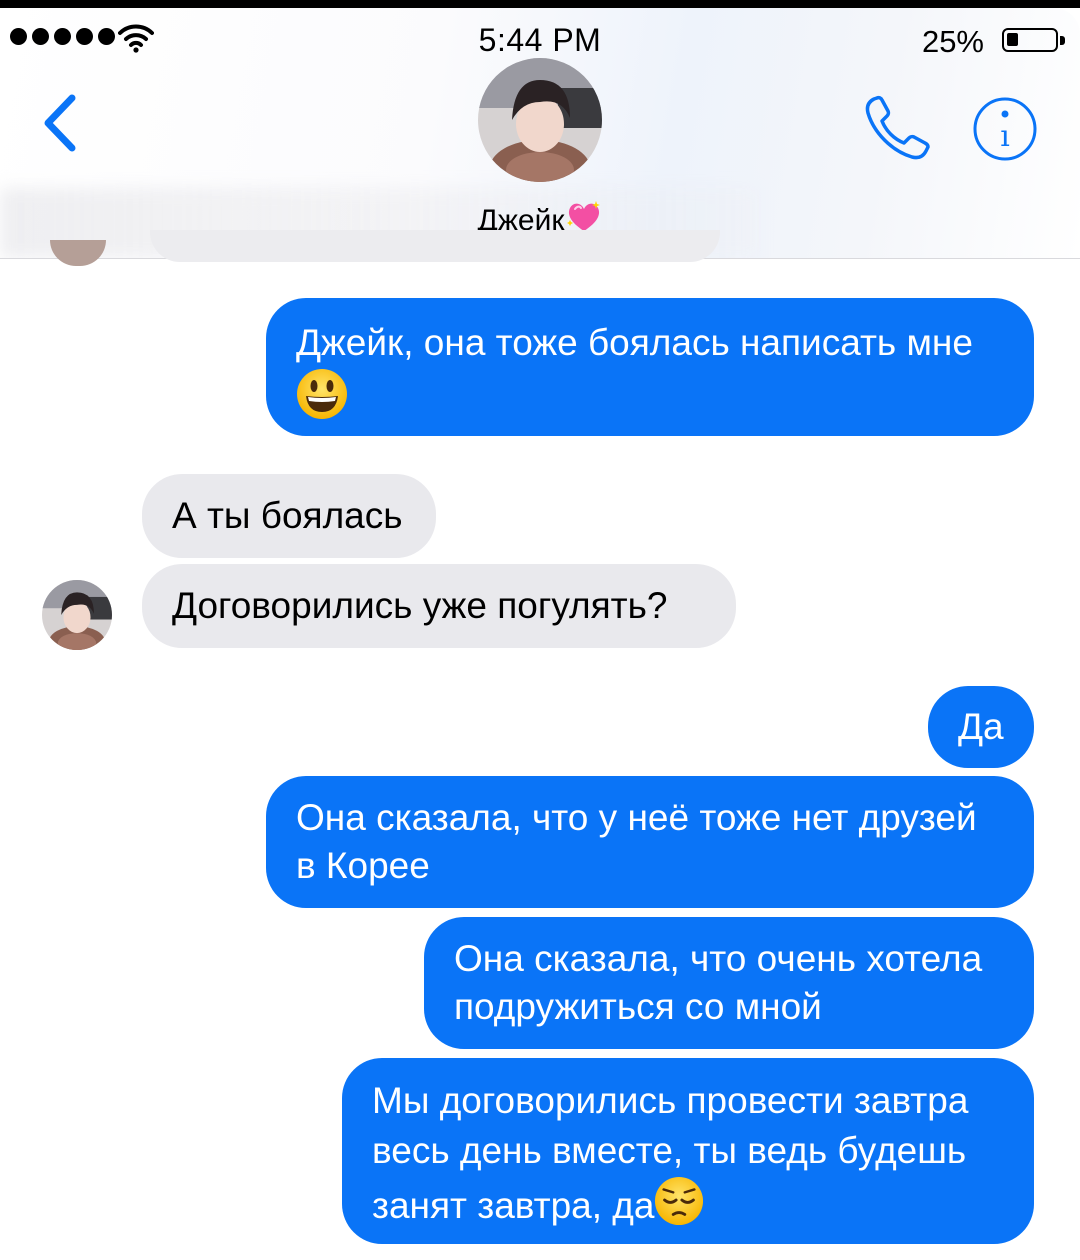 This screenshot has height=1260, width=1080. I want to click on info-icon: ı, so click(1005, 129).